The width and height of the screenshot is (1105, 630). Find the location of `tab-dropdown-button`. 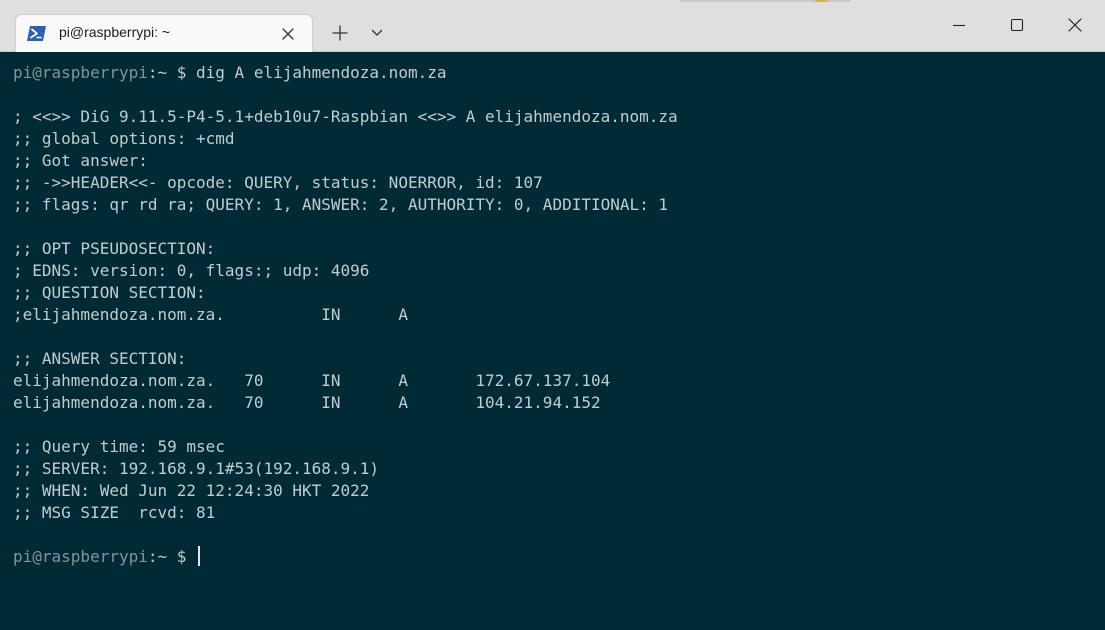

tab-dropdown-button is located at coordinates (377, 33).